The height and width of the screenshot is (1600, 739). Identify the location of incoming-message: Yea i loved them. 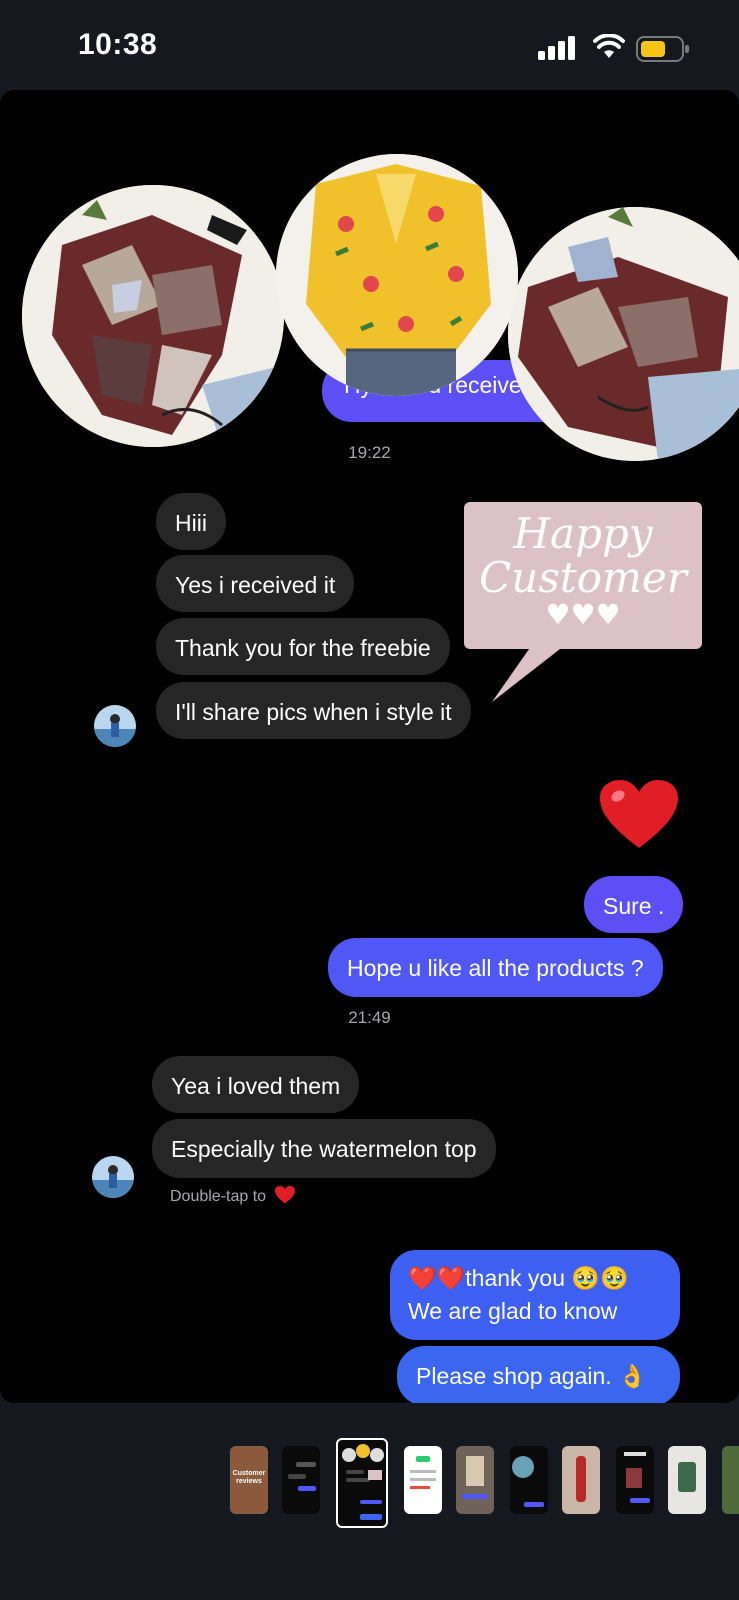
(256, 1084).